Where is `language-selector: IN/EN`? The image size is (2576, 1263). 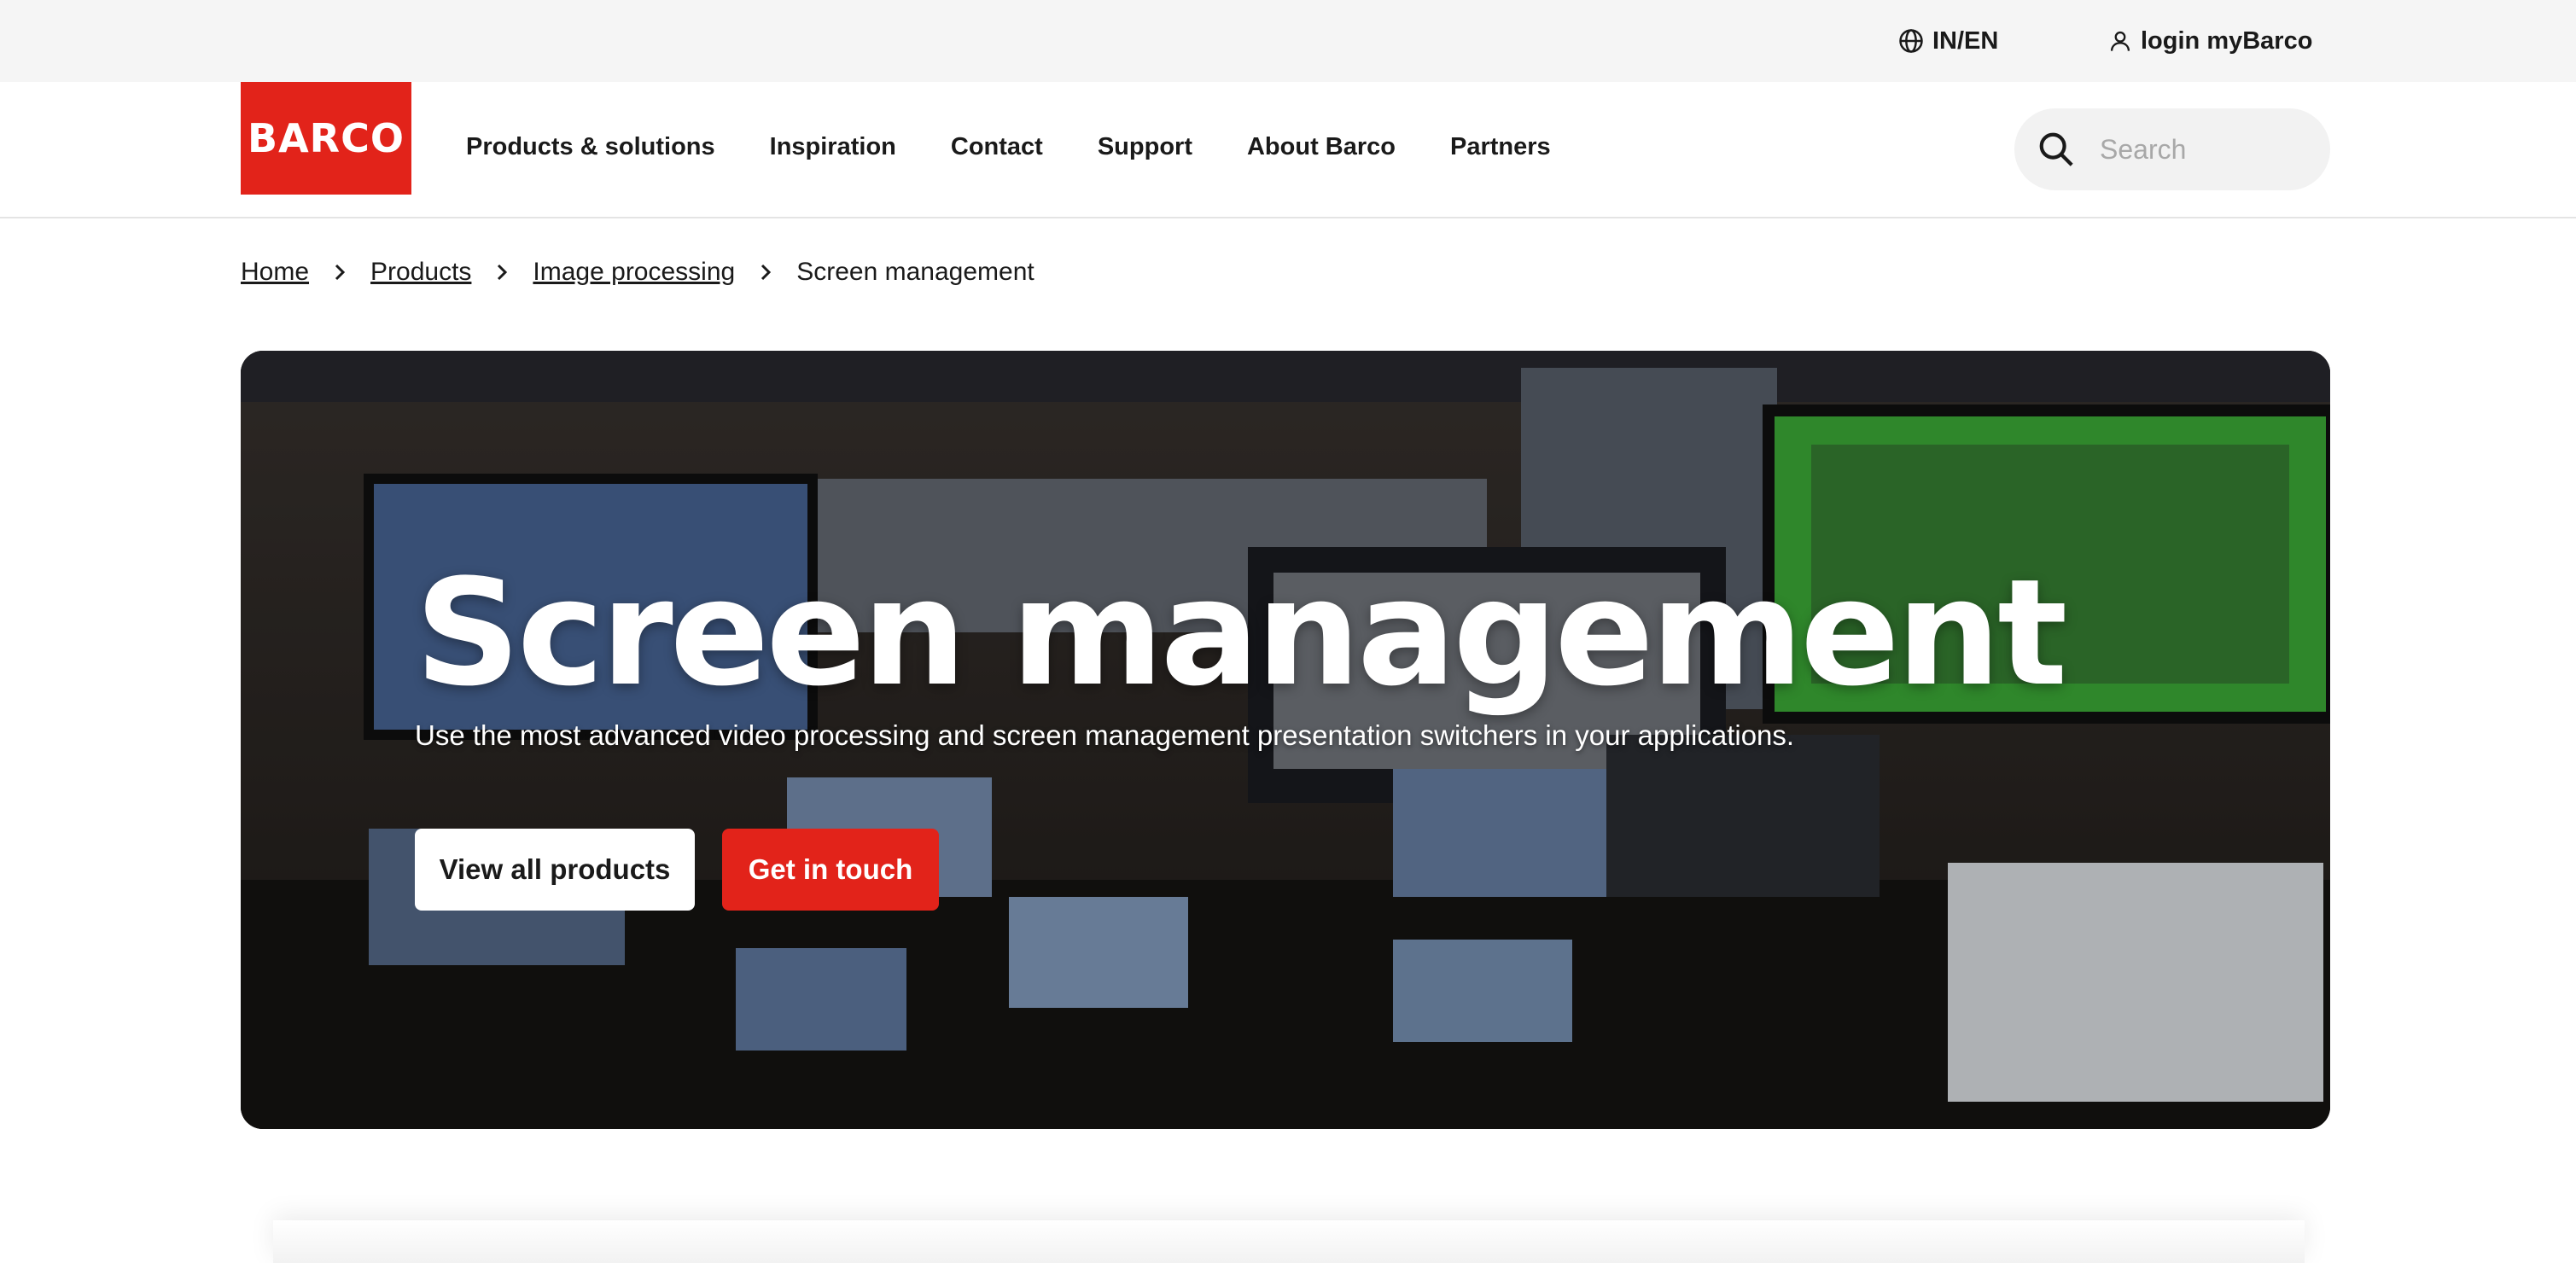 language-selector: IN/EN is located at coordinates (1948, 41).